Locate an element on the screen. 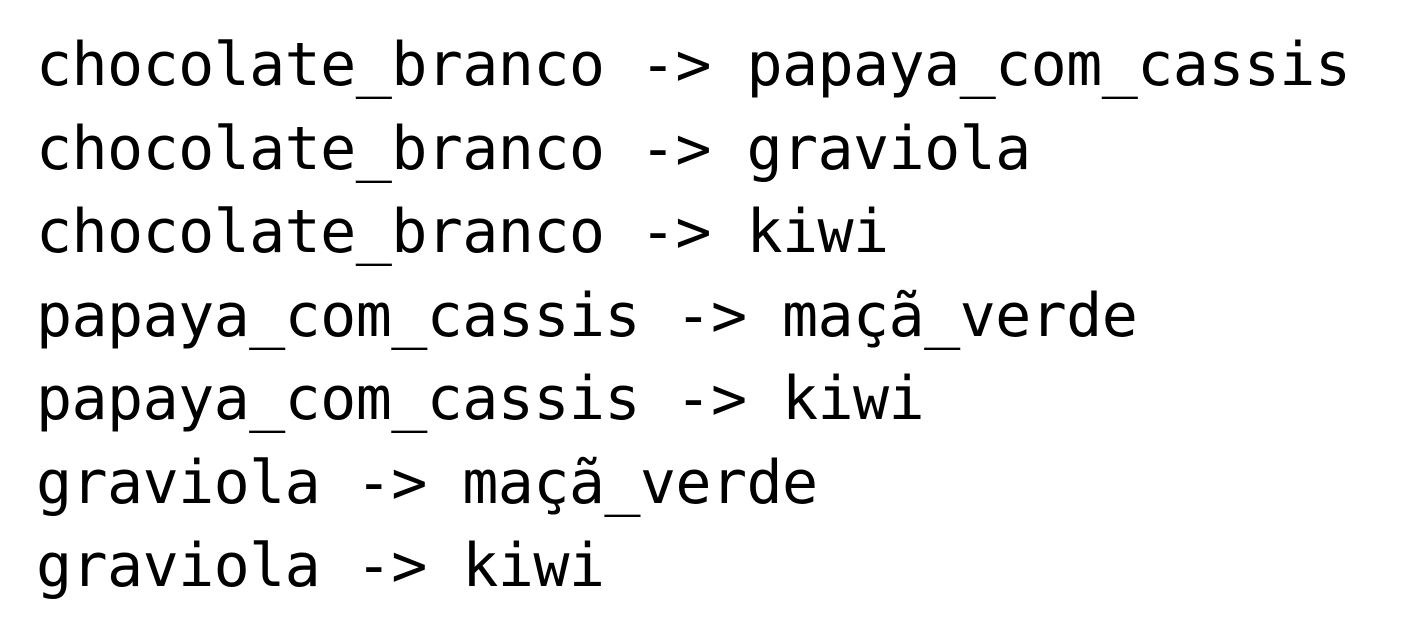  edge-line: papaya_com_cassis -> kiwi is located at coordinates (480, 399).